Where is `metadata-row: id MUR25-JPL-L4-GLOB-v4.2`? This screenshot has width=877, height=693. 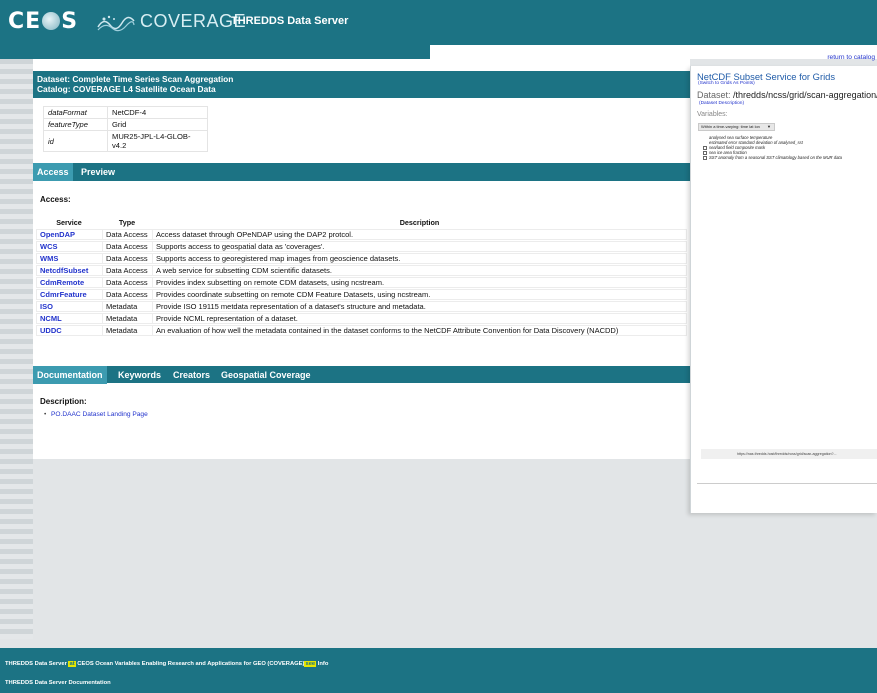 metadata-row: id MUR25-JPL-L4-GLOB-v4.2 is located at coordinates (125, 141).